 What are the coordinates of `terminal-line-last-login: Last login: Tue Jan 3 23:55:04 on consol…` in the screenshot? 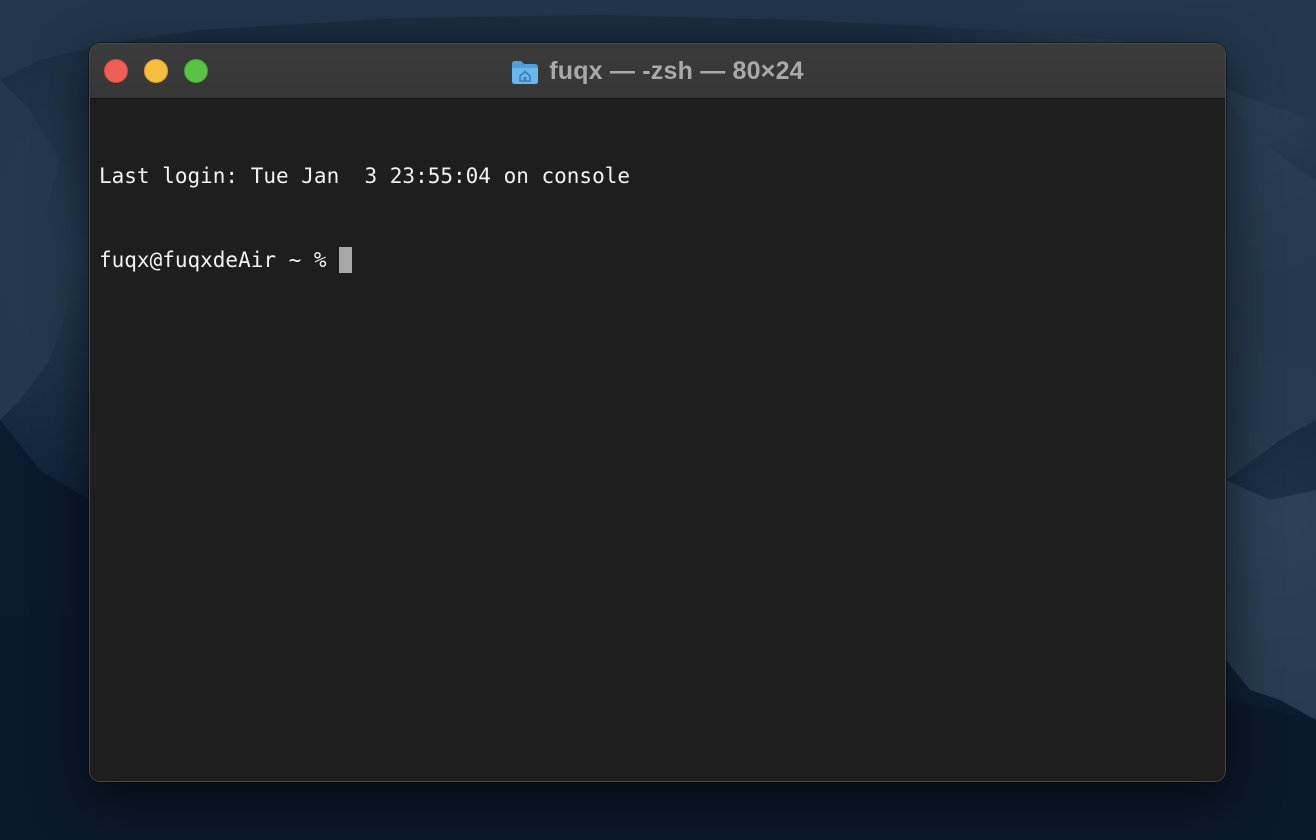 It's located at (365, 176).